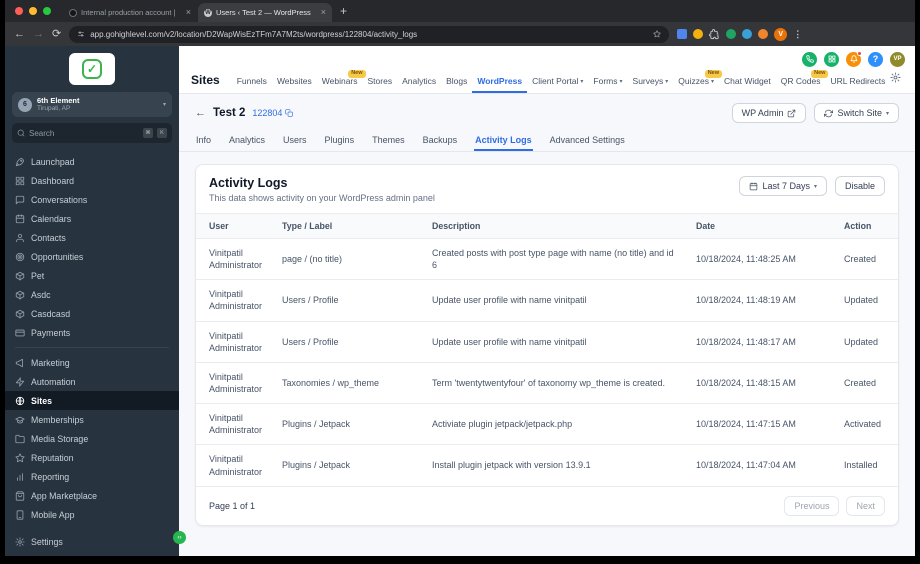 The width and height of the screenshot is (920, 564). I want to click on tab-plugins: Plugins, so click(340, 140).